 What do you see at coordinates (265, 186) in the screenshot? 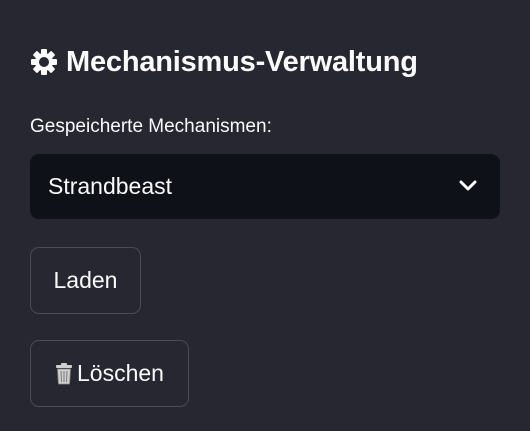
I see `mechanism-select: Strandbeast` at bounding box center [265, 186].